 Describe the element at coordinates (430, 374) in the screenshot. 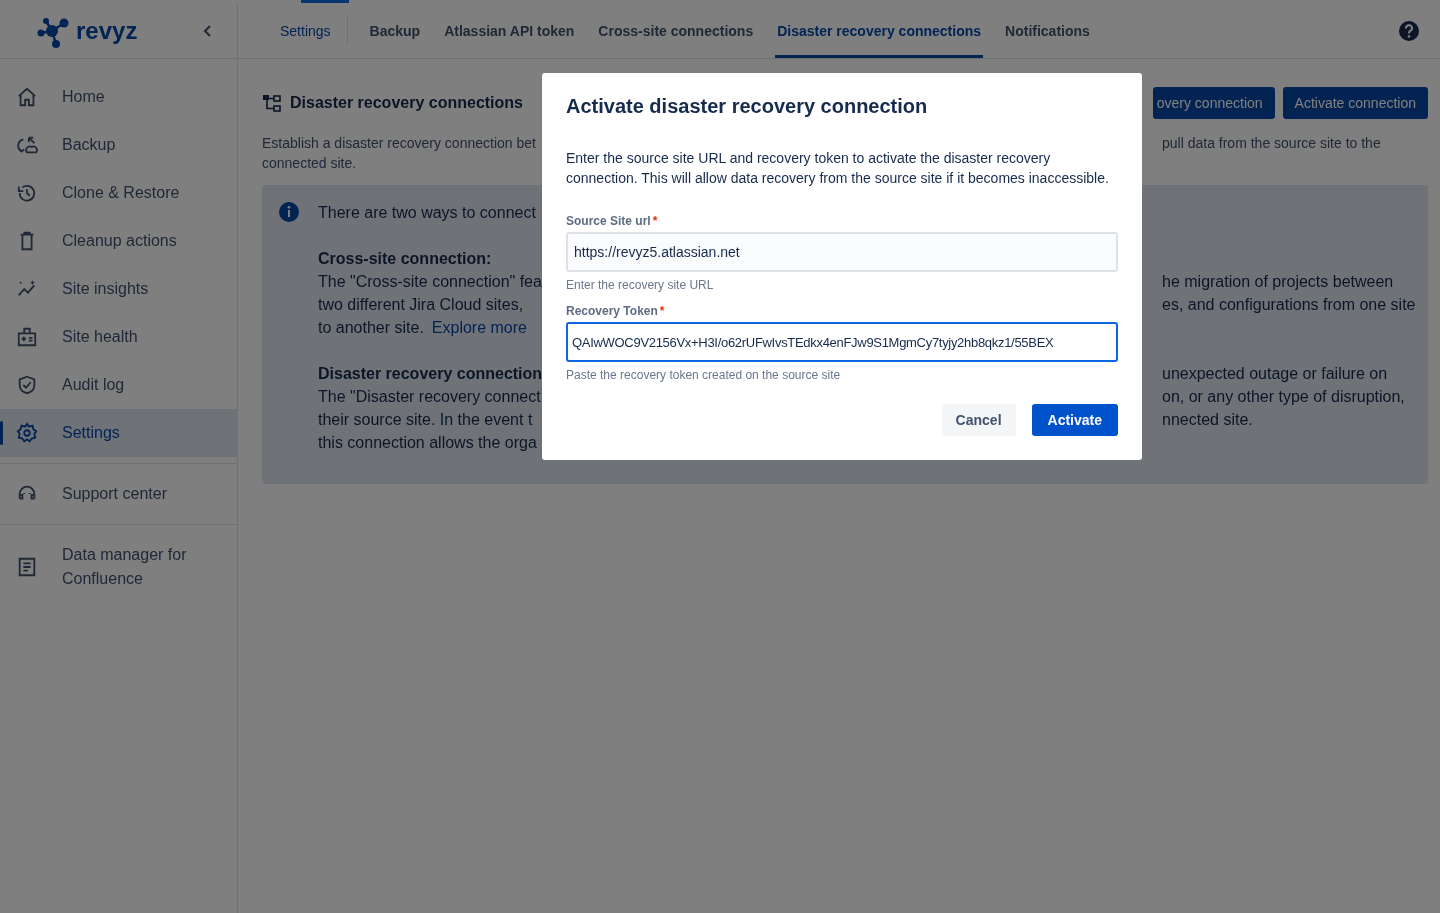

I see `info-heading: Disaster recovery connection` at that location.